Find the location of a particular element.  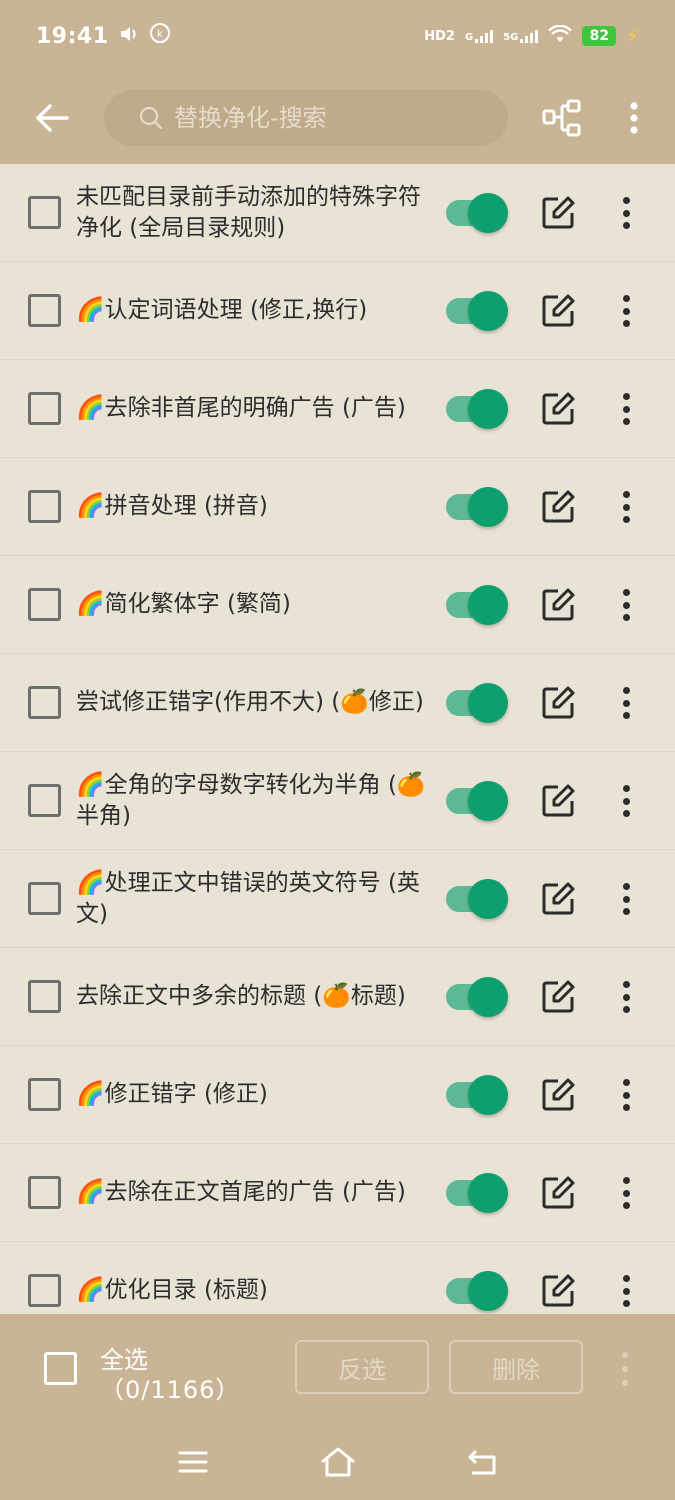

svg-text: k is located at coordinates (160, 34).